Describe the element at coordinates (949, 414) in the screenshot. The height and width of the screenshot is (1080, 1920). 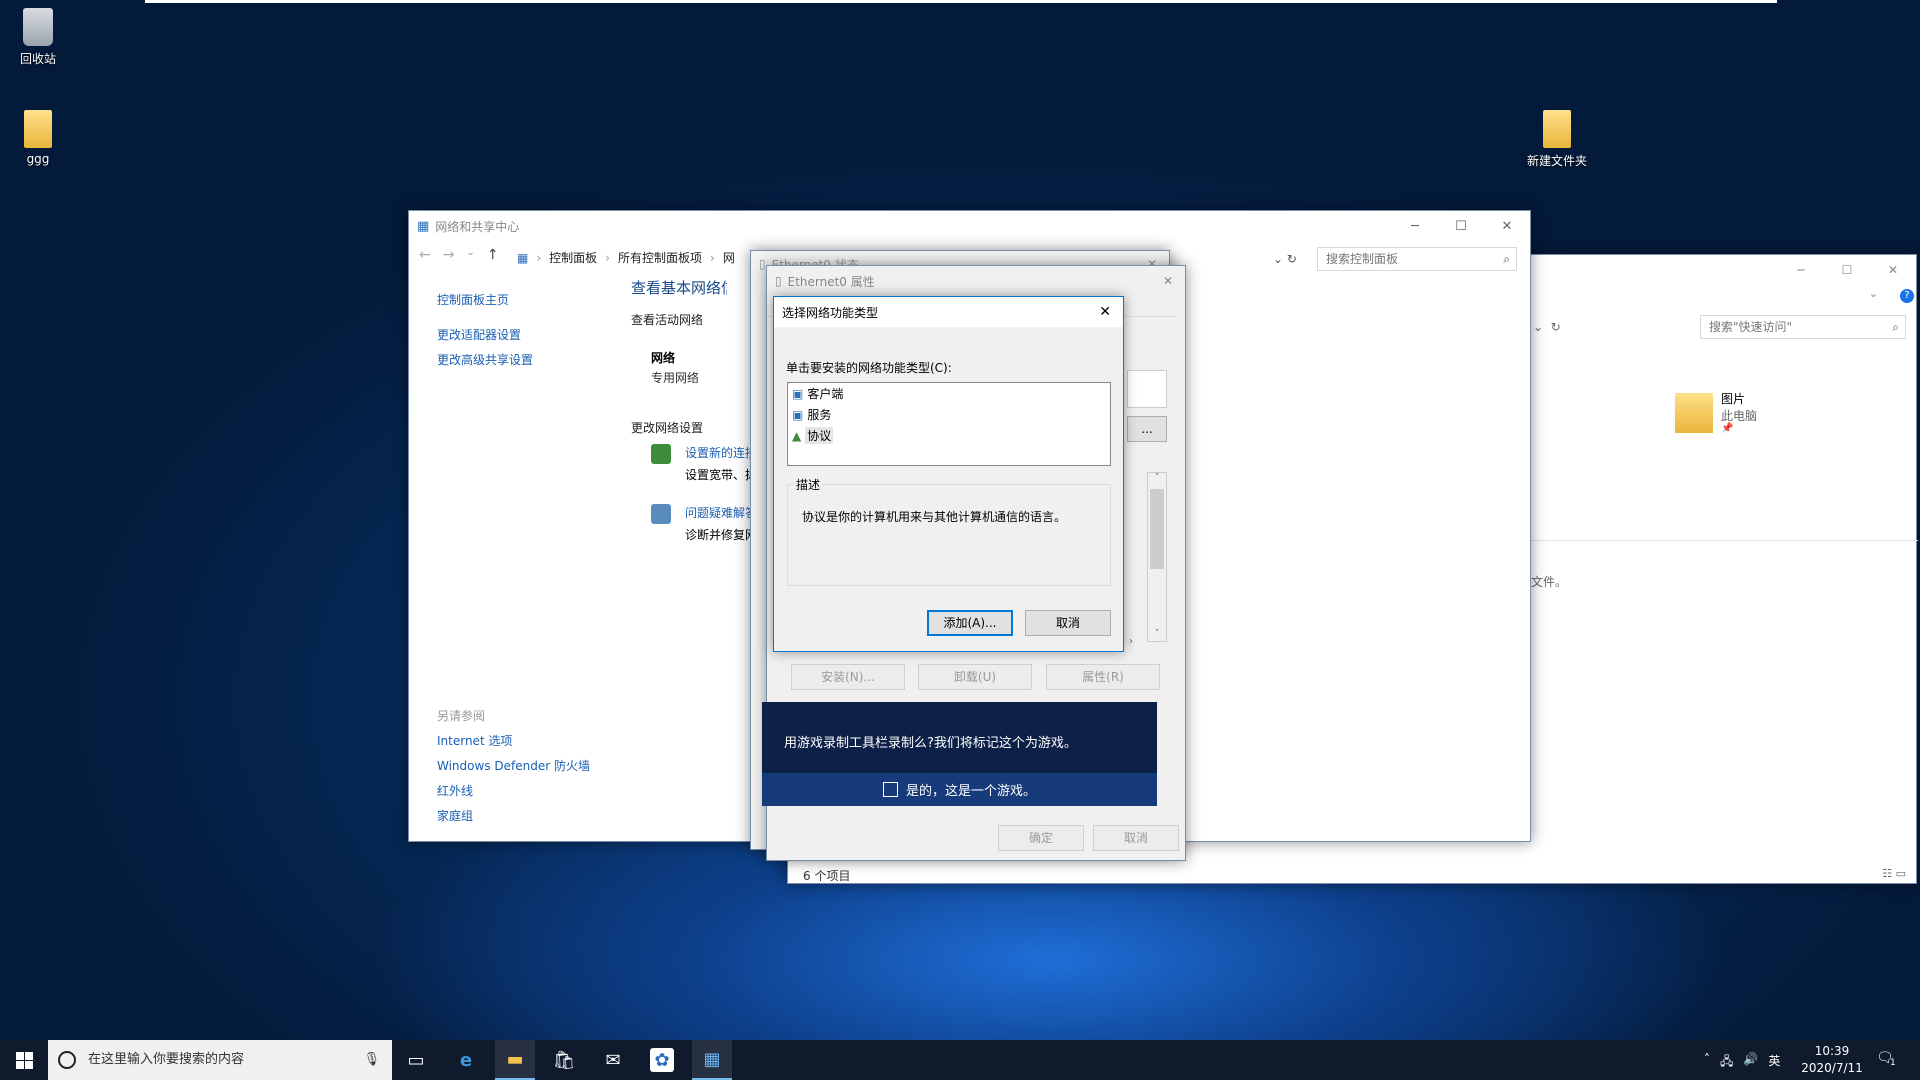
I see `list-item-service: ▣ 服务` at that location.